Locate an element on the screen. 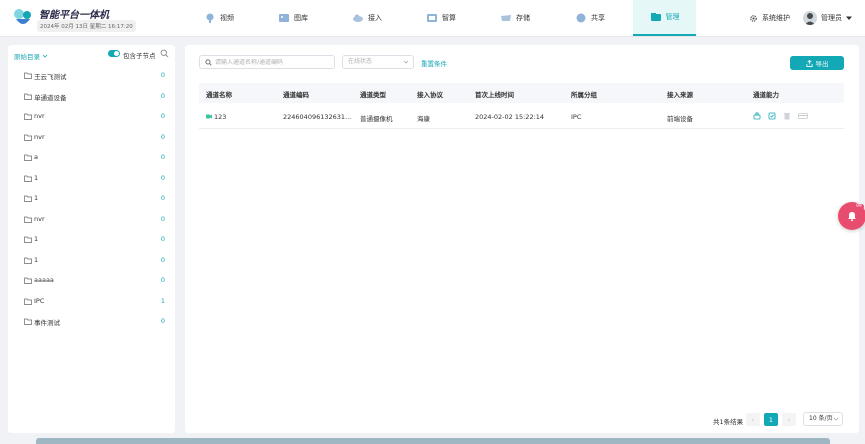 The image size is (865, 444). ptz-capability-icon is located at coordinates (757, 116).